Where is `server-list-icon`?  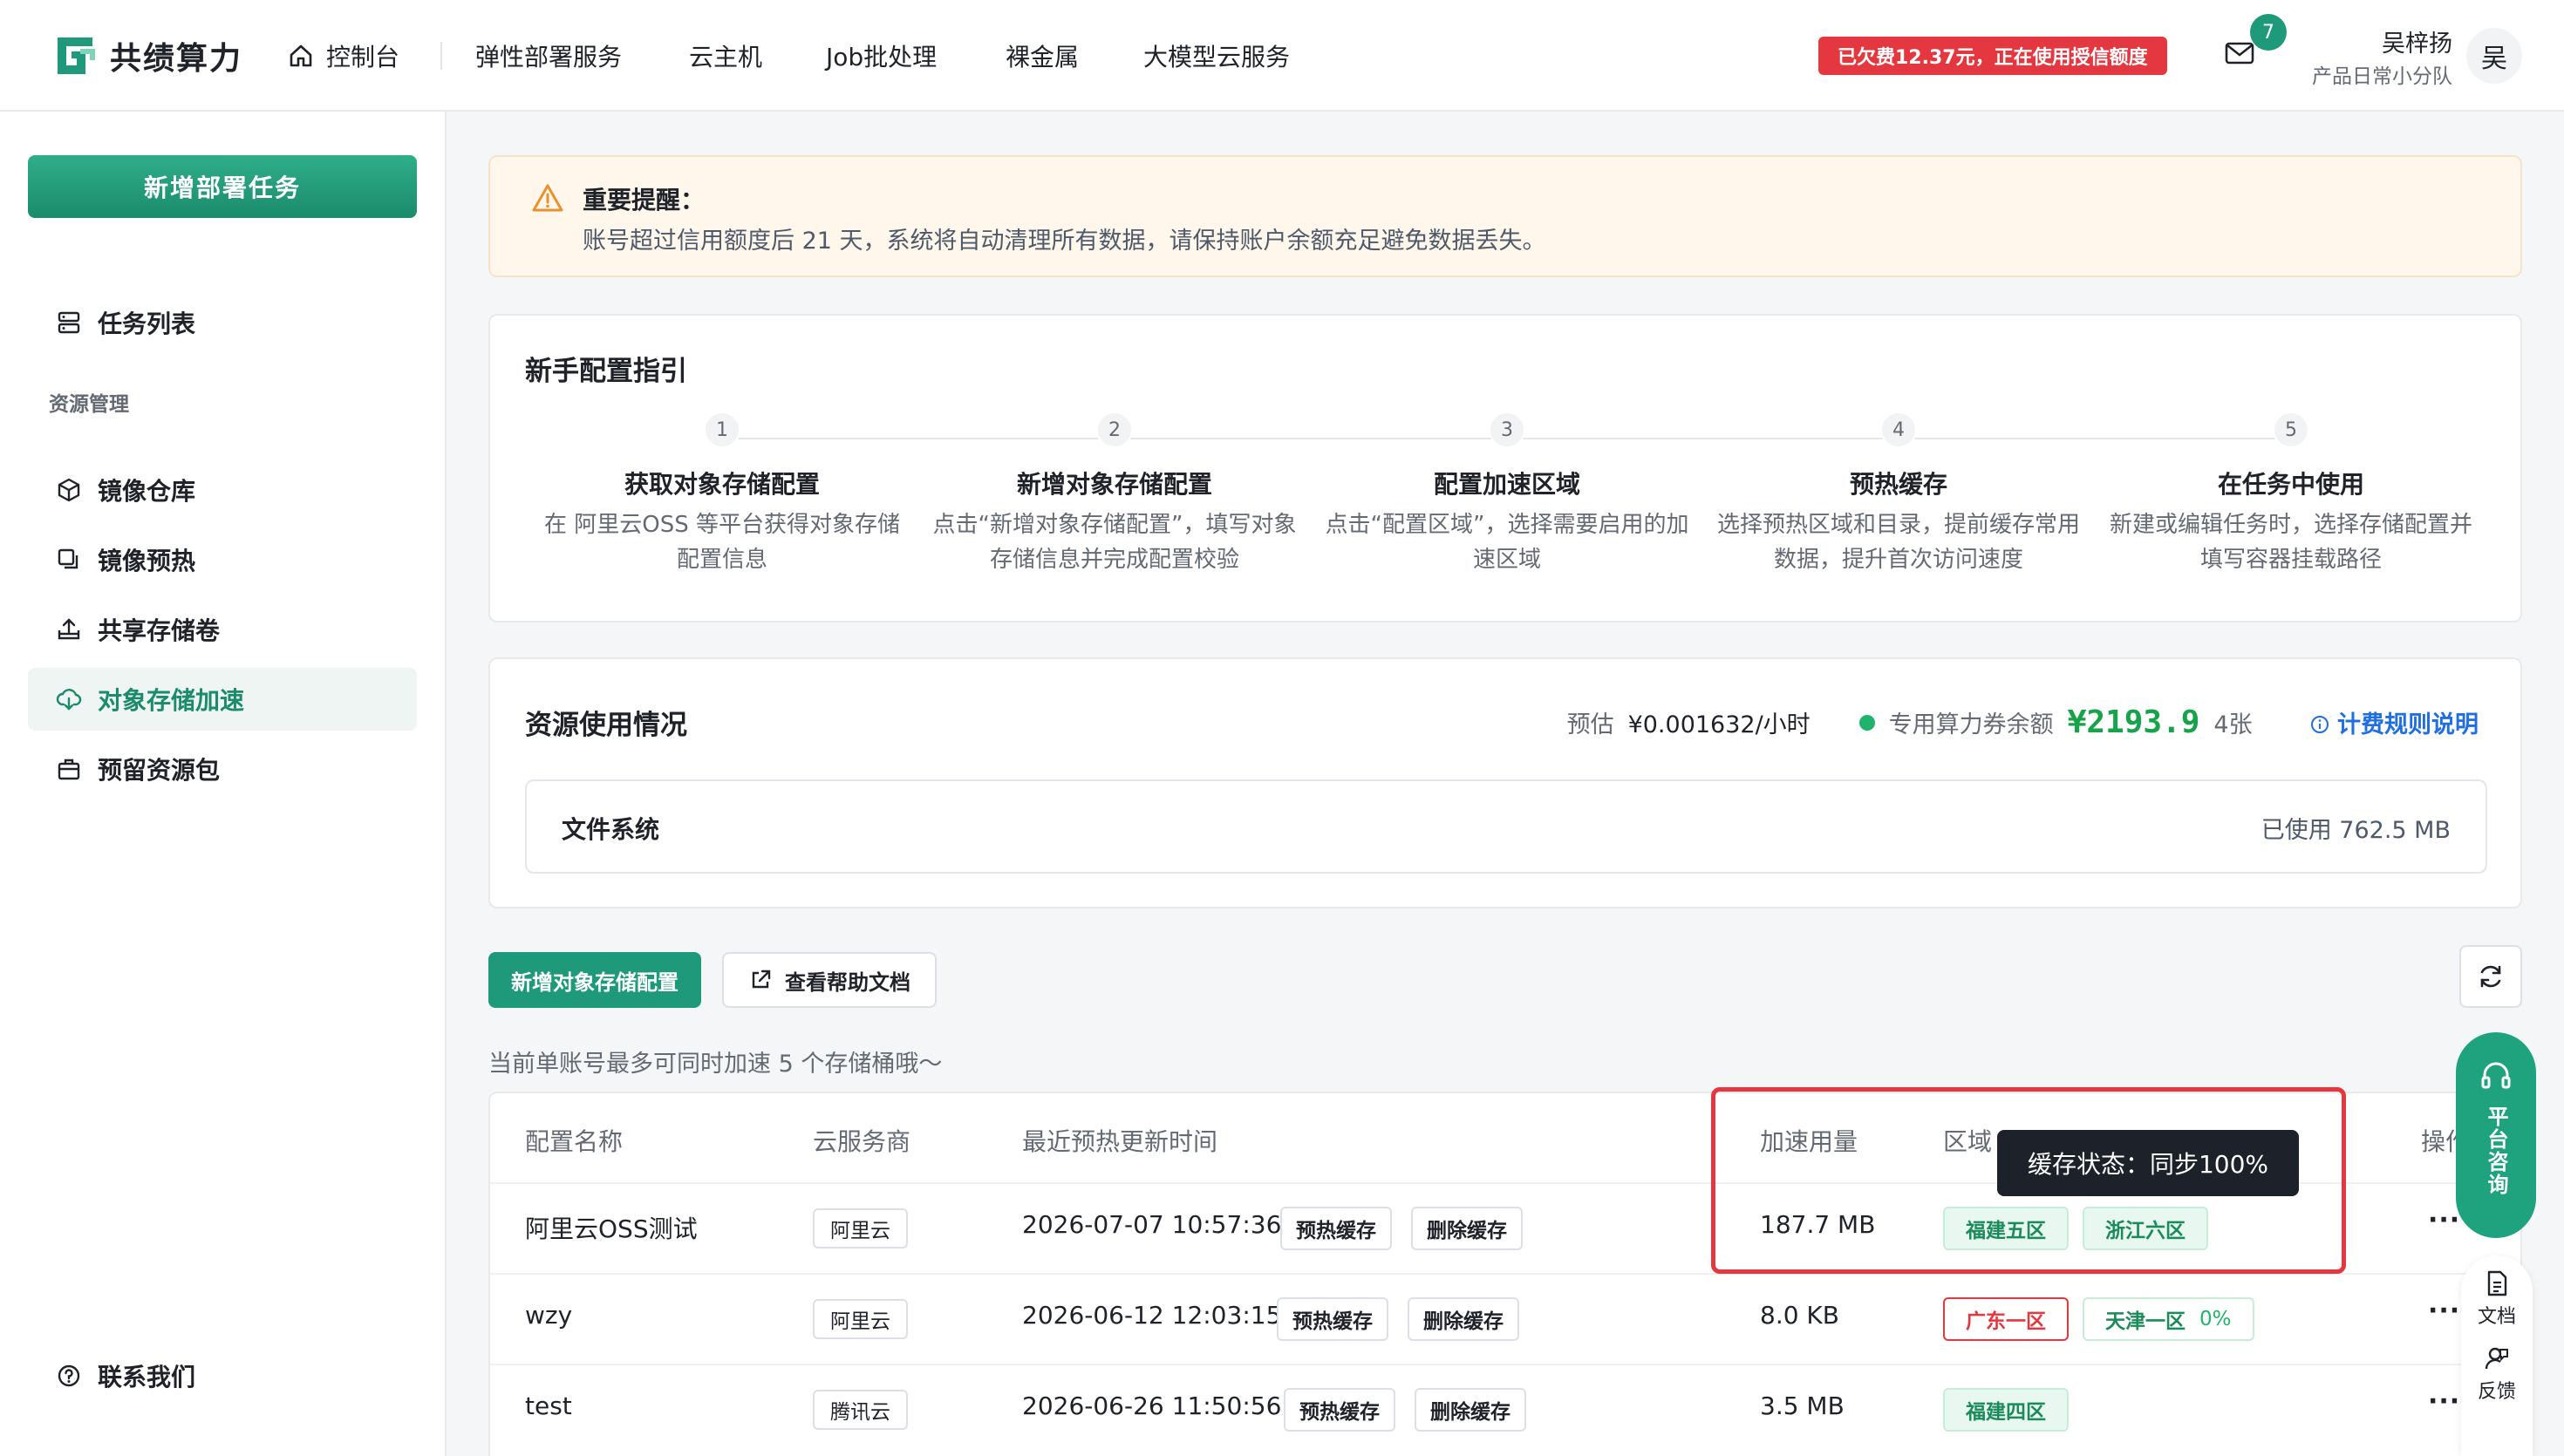 server-list-icon is located at coordinates (69, 322).